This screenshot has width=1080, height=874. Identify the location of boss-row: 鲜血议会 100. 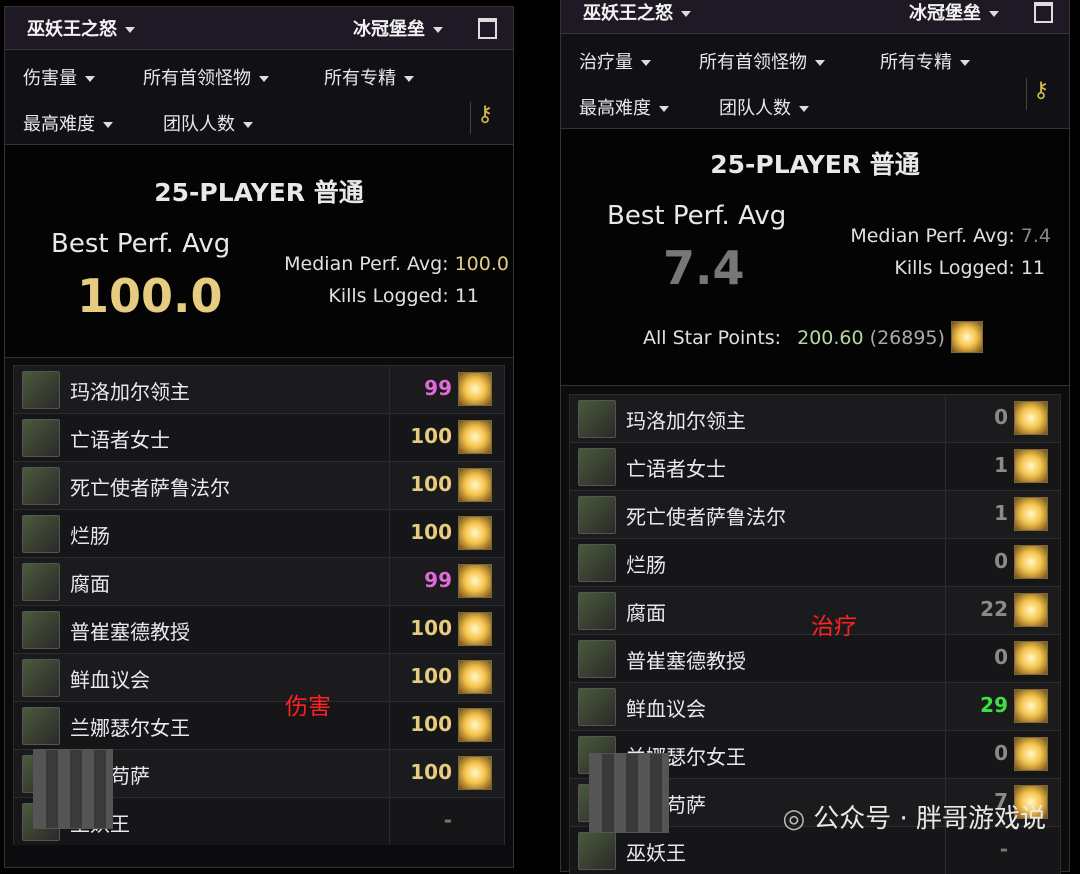
(259, 677).